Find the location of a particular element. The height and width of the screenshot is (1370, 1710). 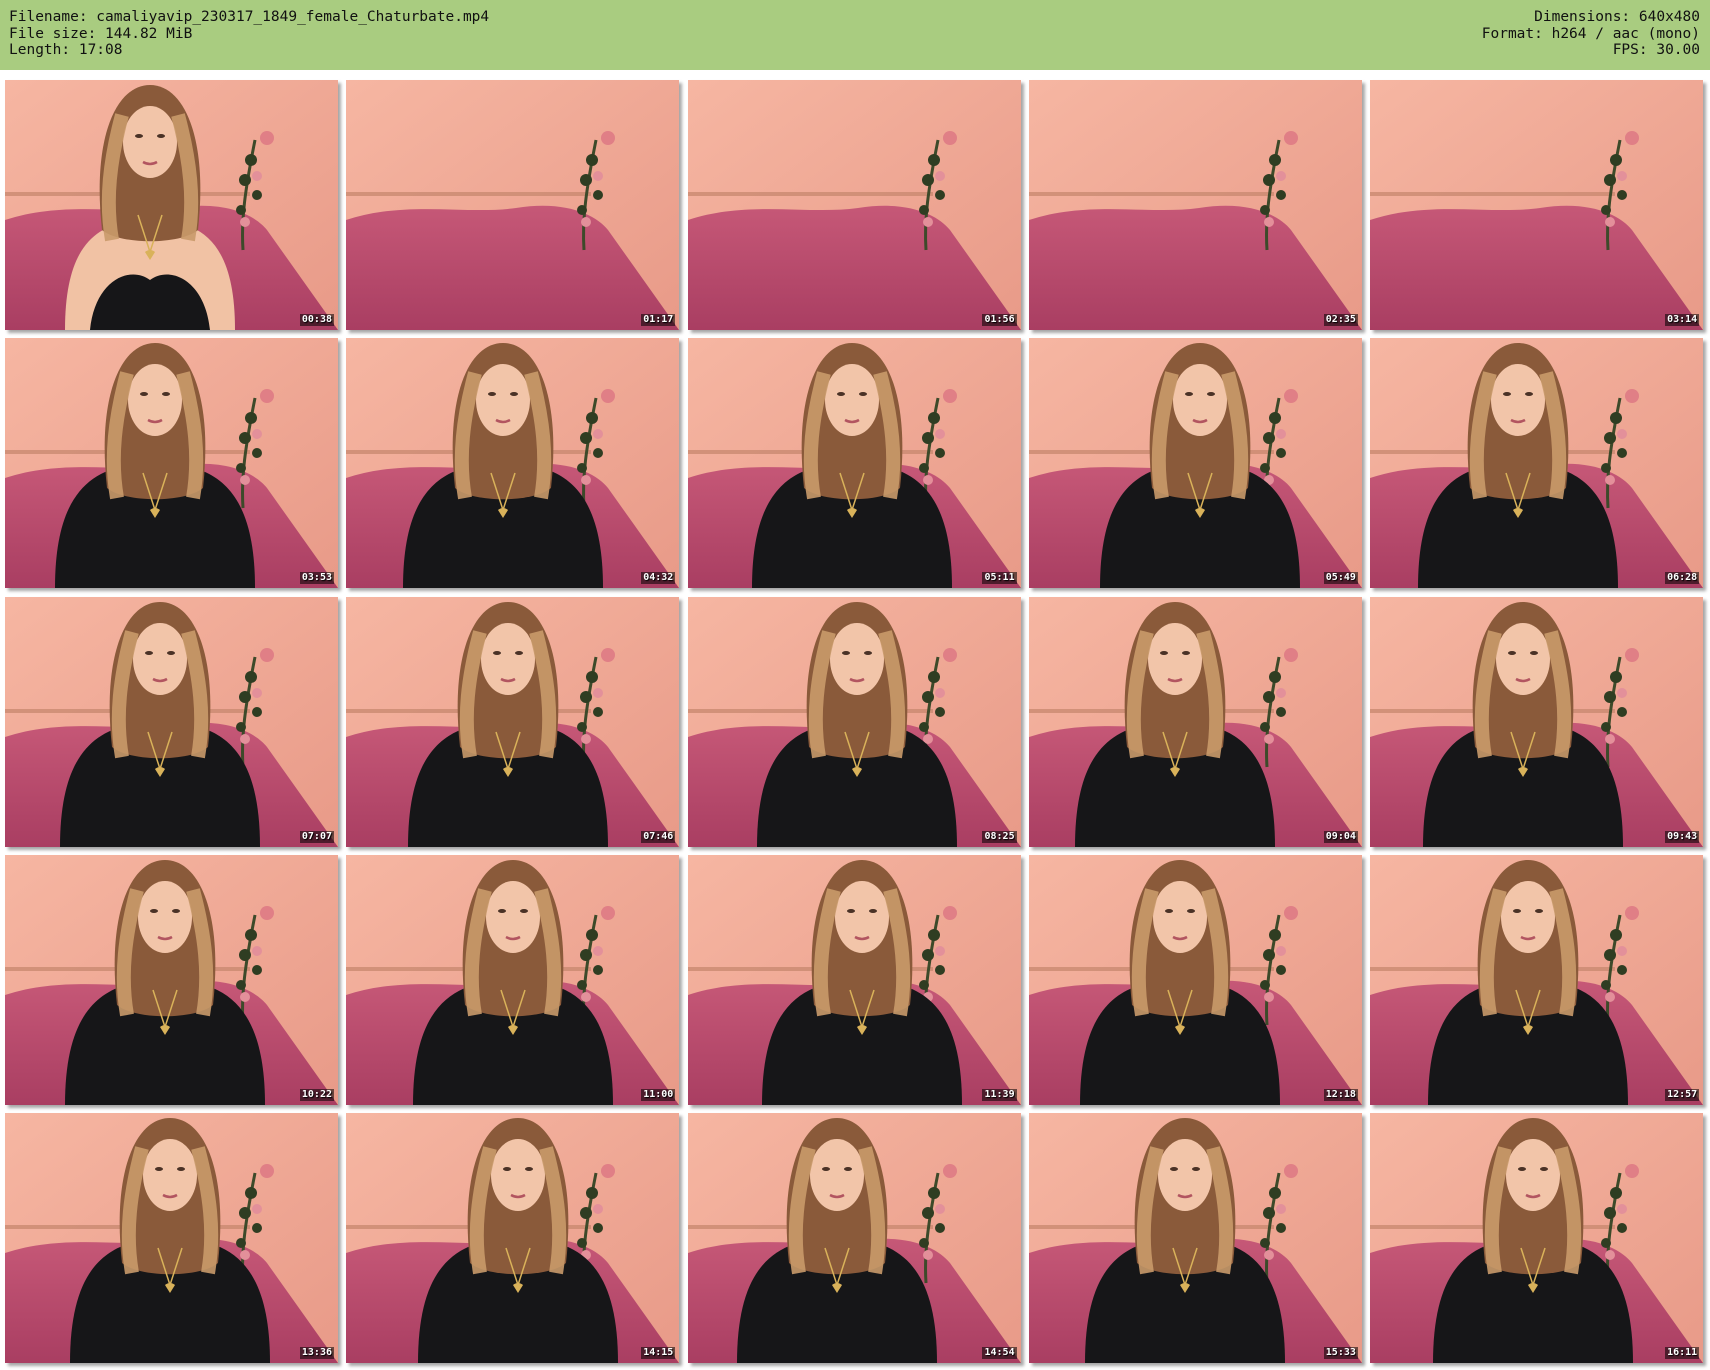

video-frame-thumbnail: 01:56 is located at coordinates (854, 205).